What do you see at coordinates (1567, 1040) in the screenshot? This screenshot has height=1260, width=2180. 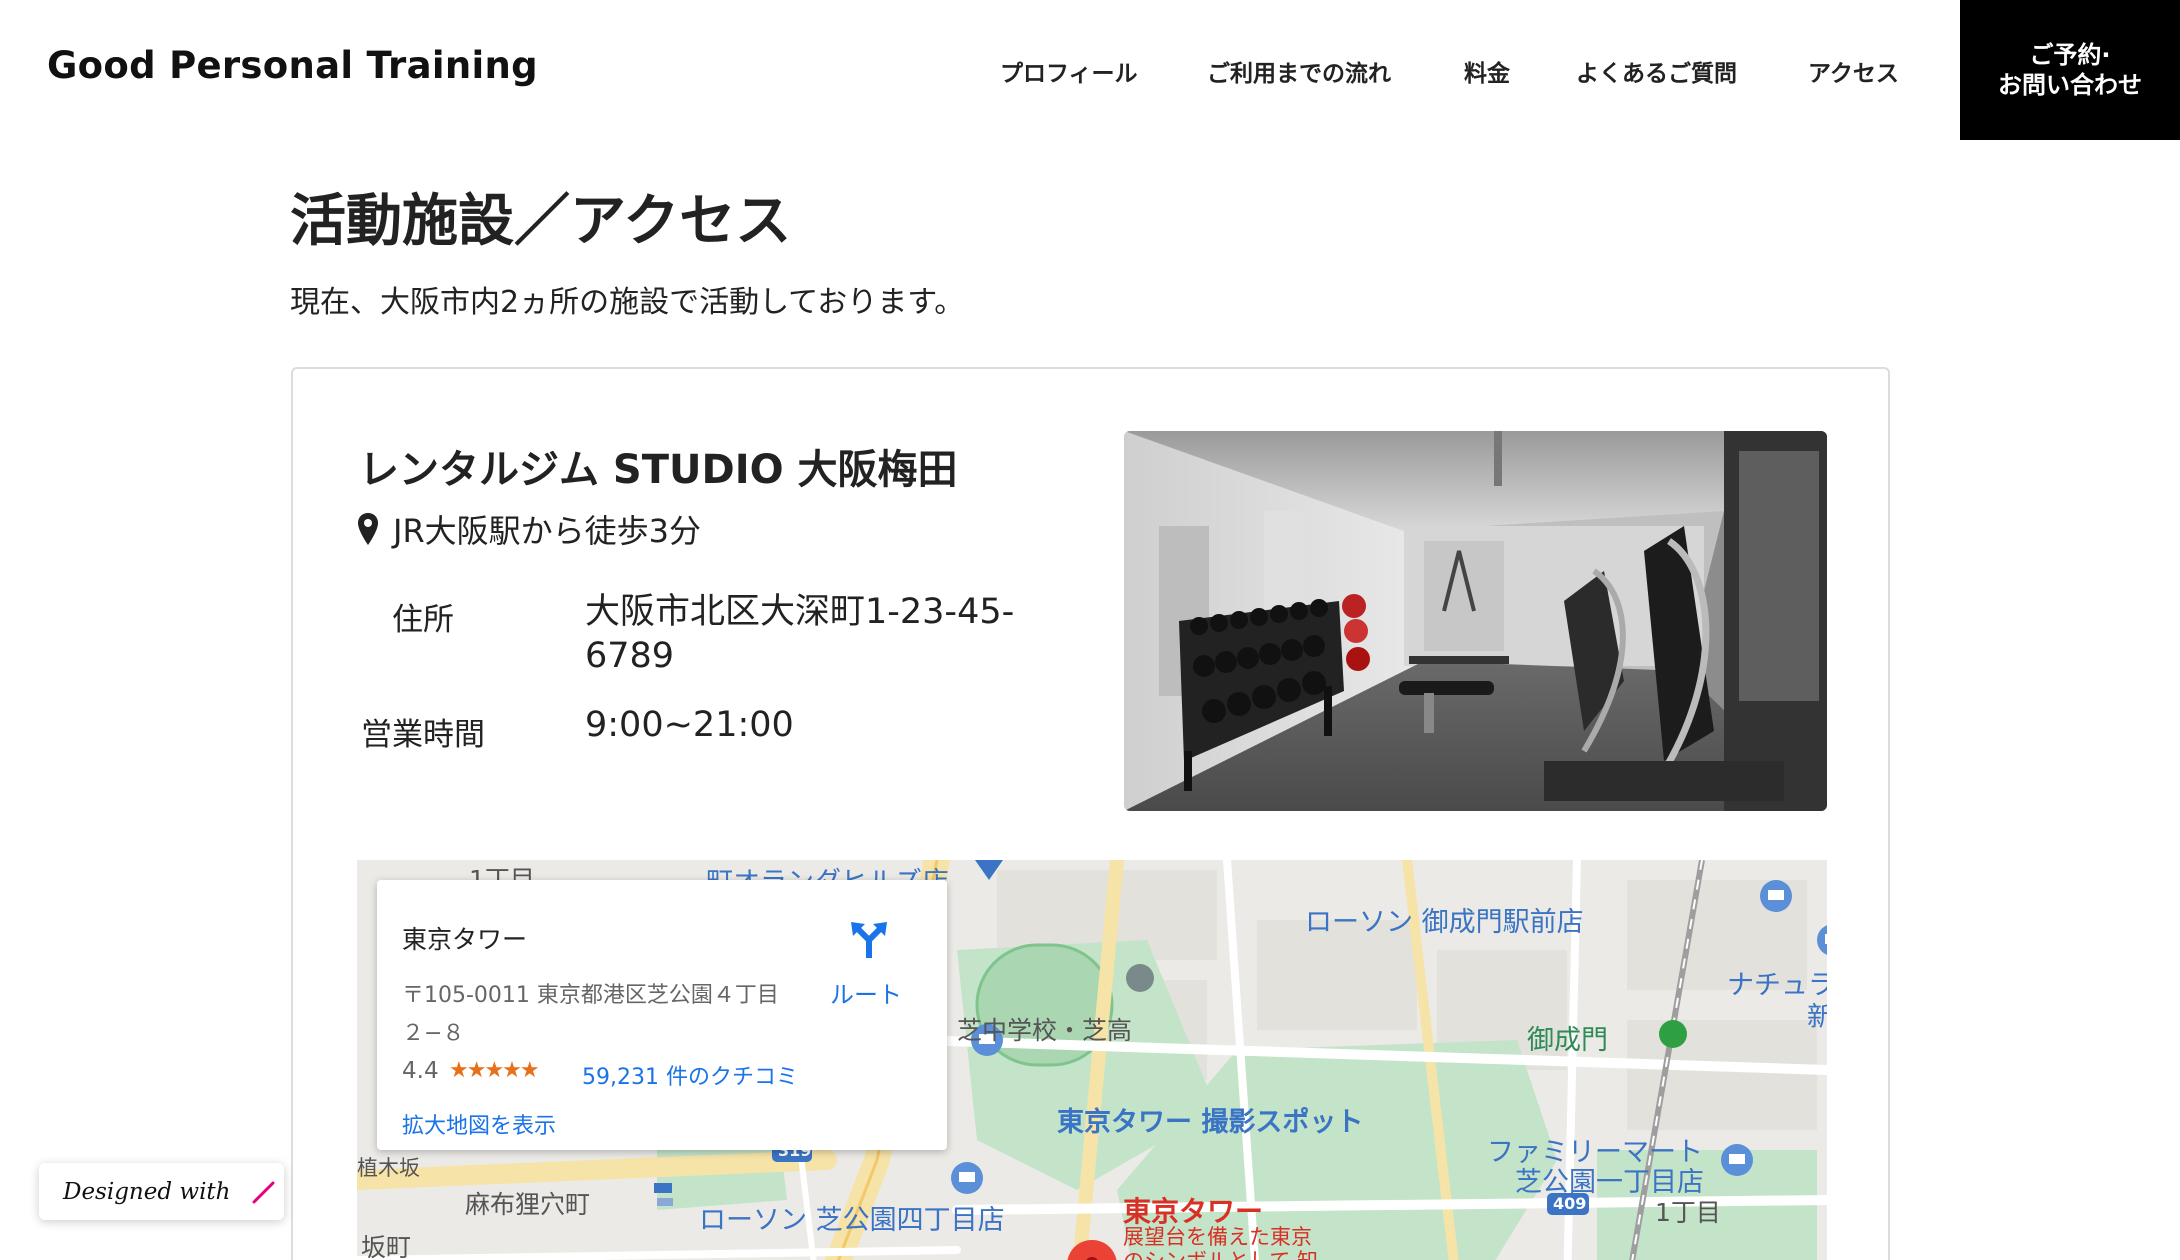 I see `map-label-onarimon: 御成門` at bounding box center [1567, 1040].